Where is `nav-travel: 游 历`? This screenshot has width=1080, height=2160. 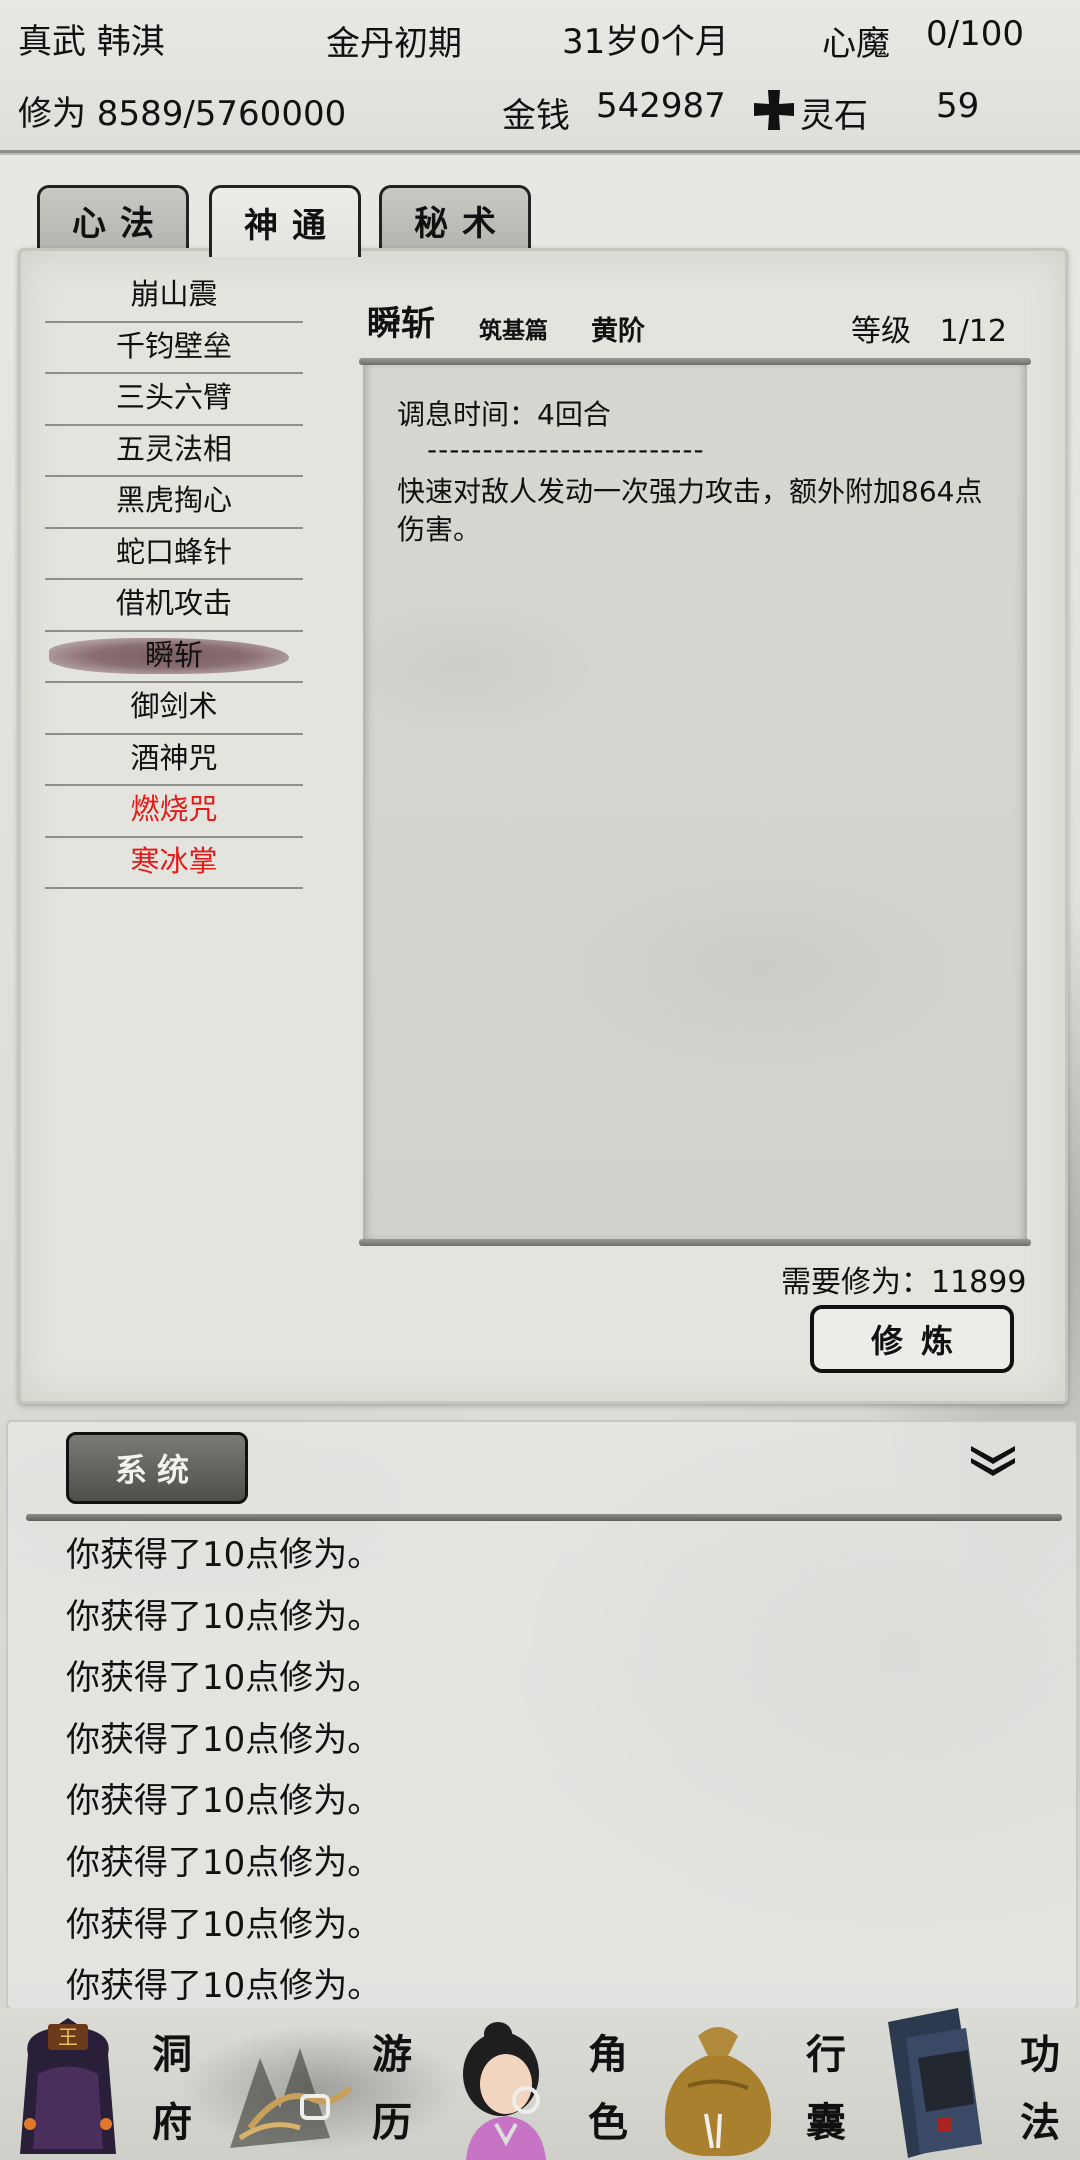 nav-travel: 游 历 is located at coordinates (324, 2084).